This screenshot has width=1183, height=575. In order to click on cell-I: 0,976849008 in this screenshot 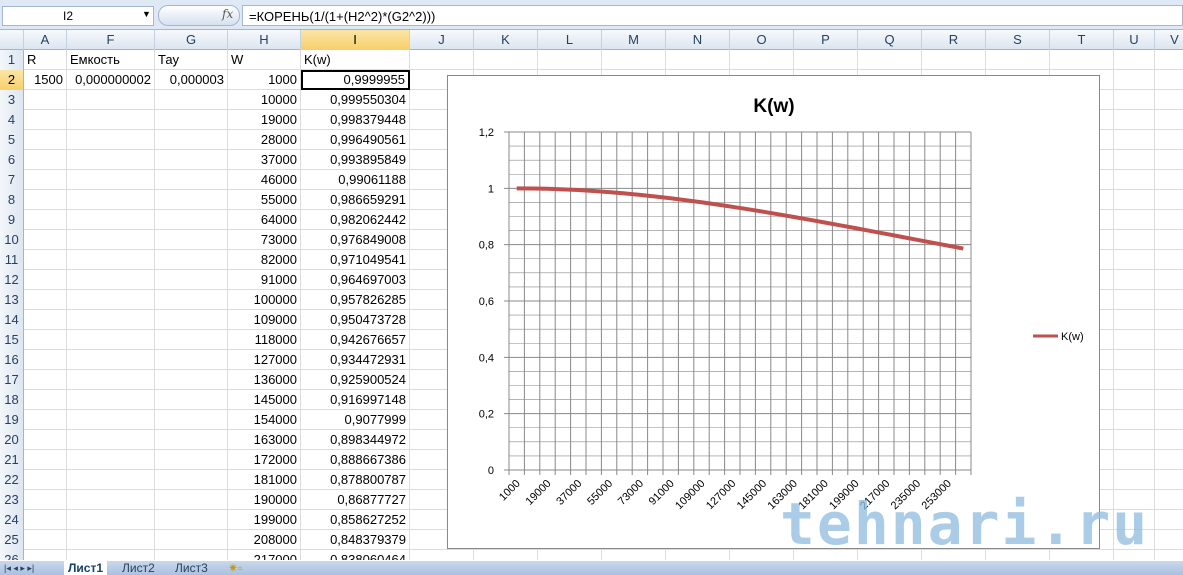, I will do `click(355, 240)`.